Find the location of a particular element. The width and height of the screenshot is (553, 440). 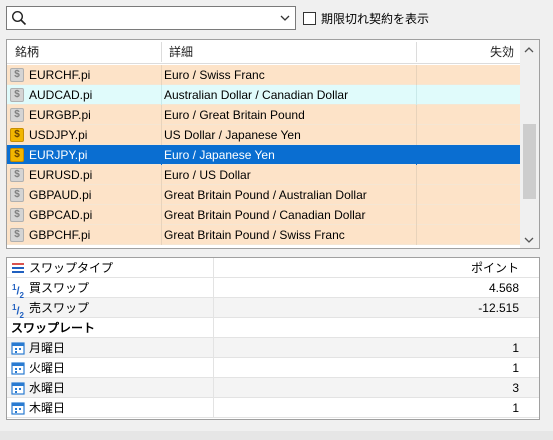

property-value: 4.568 is located at coordinates (503, 288).